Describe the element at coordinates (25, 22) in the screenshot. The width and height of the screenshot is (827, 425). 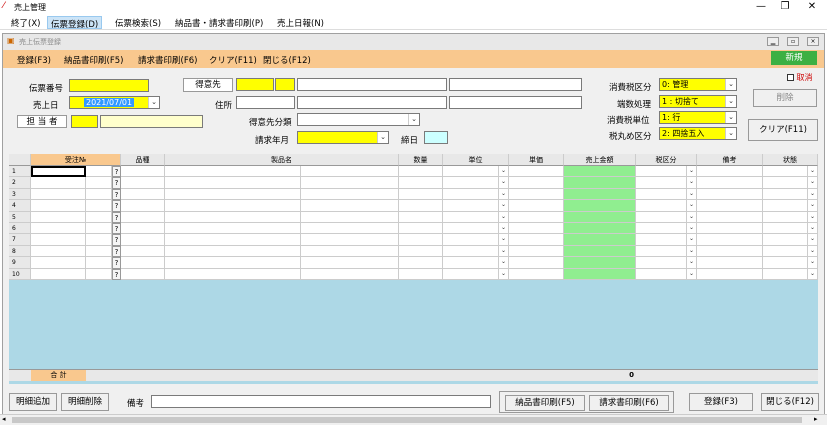
I see `menu-exit: 終了(X)` at that location.